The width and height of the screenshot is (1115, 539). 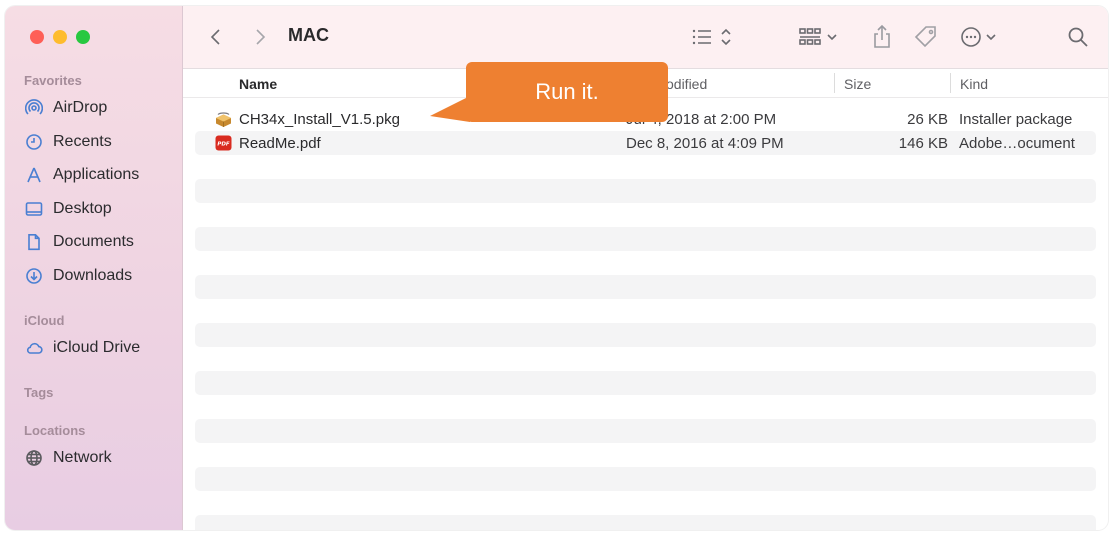 I want to click on chevron-right-icon, so click(x=261, y=37).